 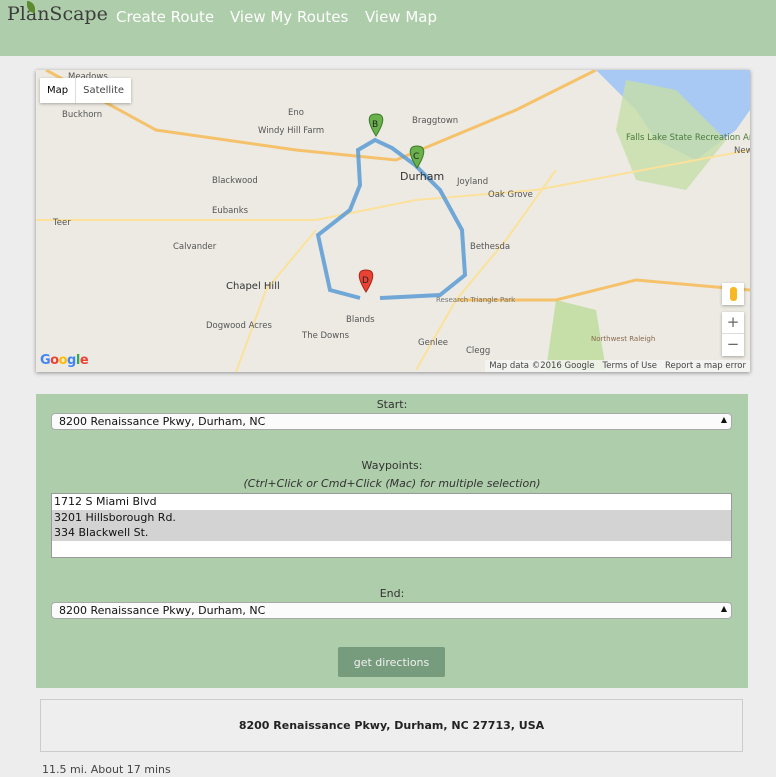 What do you see at coordinates (276, 300) in the screenshot?
I see `road` at bounding box center [276, 300].